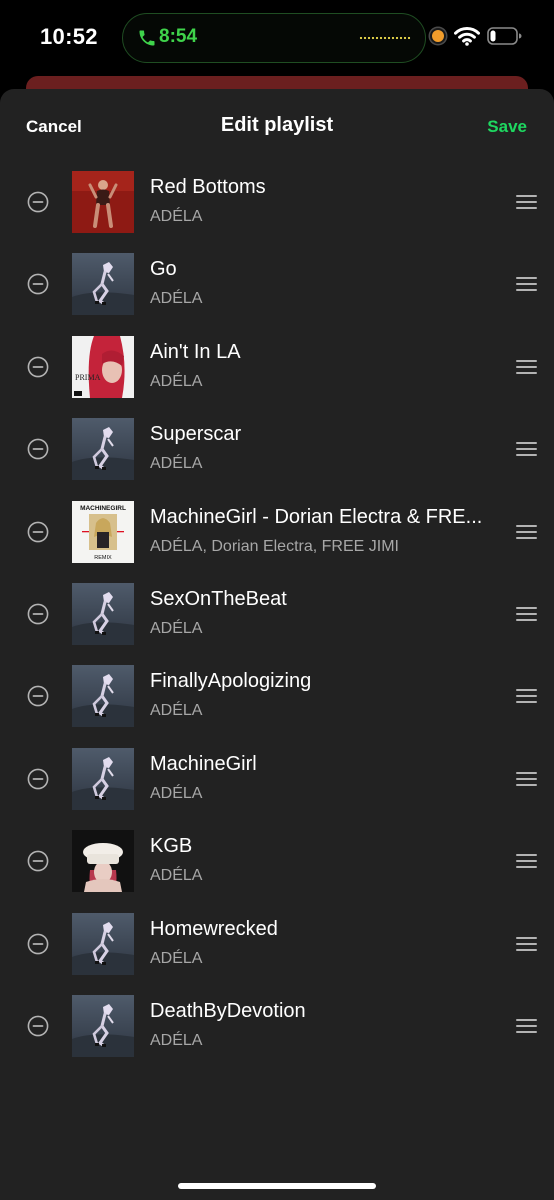 The width and height of the screenshot is (554, 1200). What do you see at coordinates (277, 953) in the screenshot?
I see `track-row: Homewrecked ADÉLA` at bounding box center [277, 953].